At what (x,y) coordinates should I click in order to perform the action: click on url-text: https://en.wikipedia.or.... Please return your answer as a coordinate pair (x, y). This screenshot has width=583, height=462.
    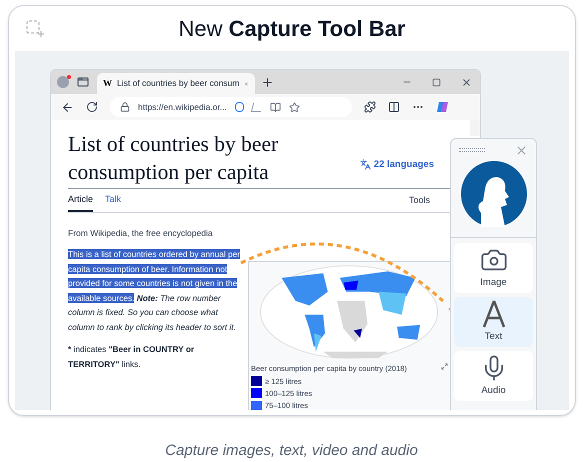
    Looking at the image, I should click on (182, 107).